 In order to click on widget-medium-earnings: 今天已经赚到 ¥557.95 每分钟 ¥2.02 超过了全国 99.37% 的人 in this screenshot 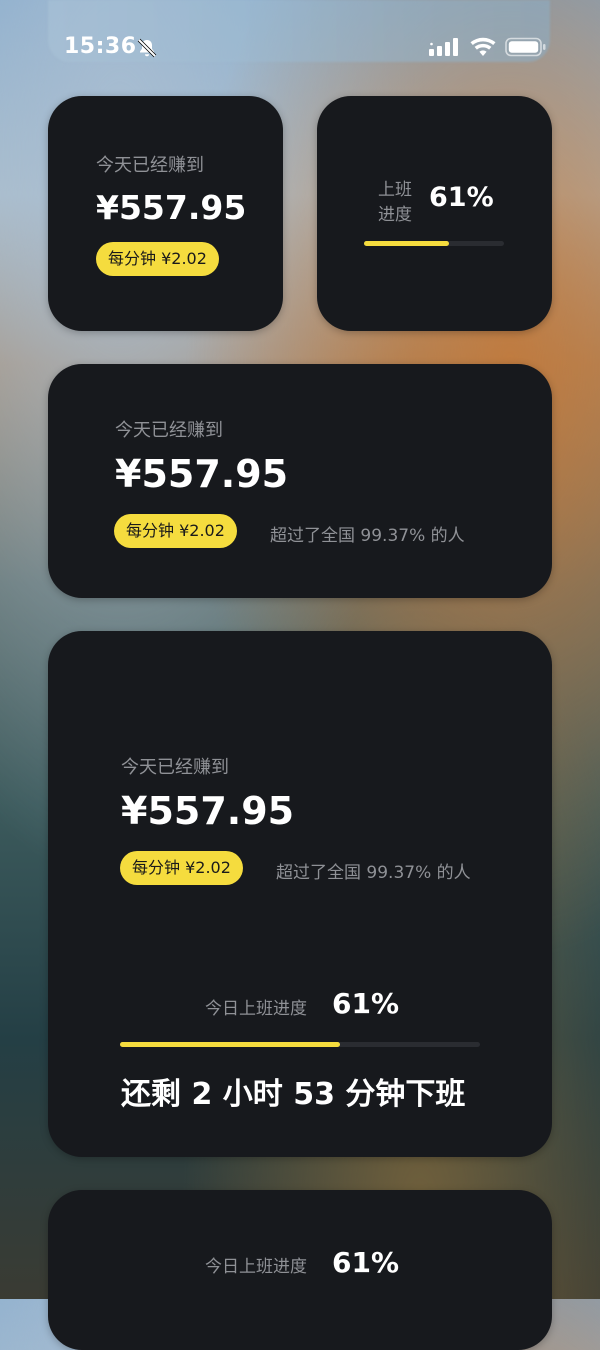, I will do `click(300, 481)`.